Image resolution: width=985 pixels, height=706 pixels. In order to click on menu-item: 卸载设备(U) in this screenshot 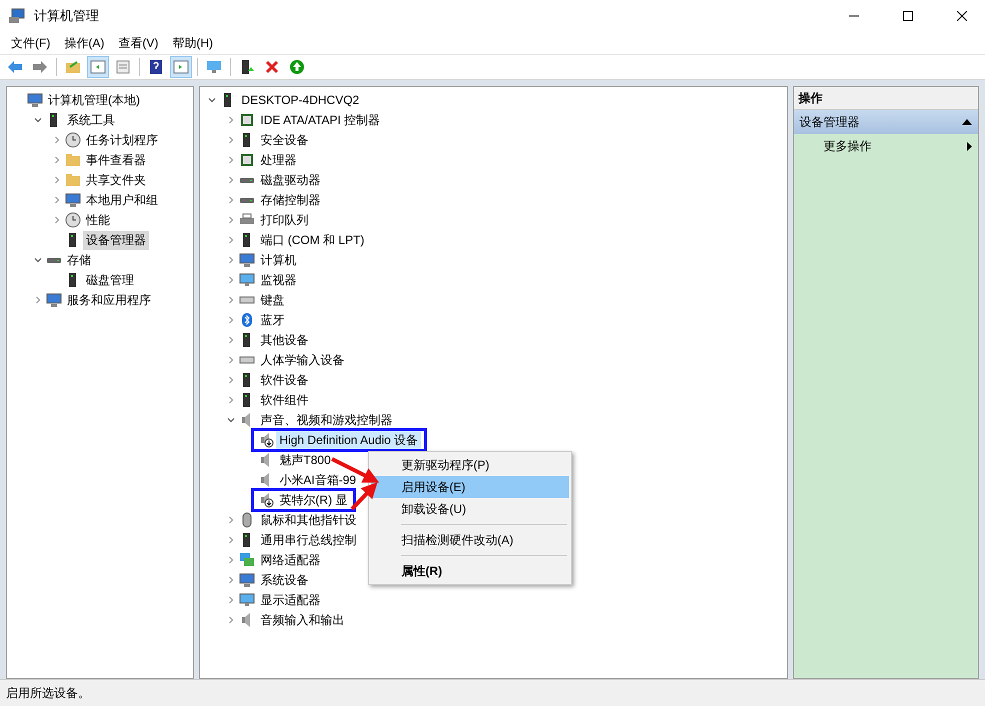, I will do `click(470, 509)`.